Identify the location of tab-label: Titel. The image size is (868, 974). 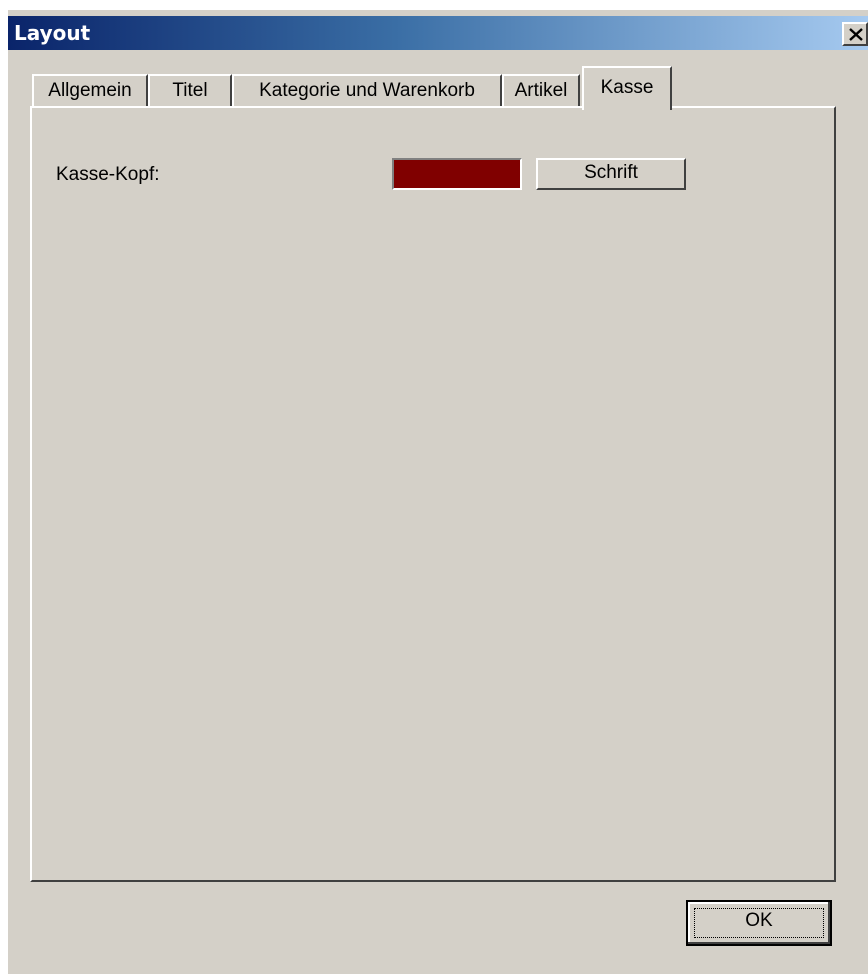
(190, 90).